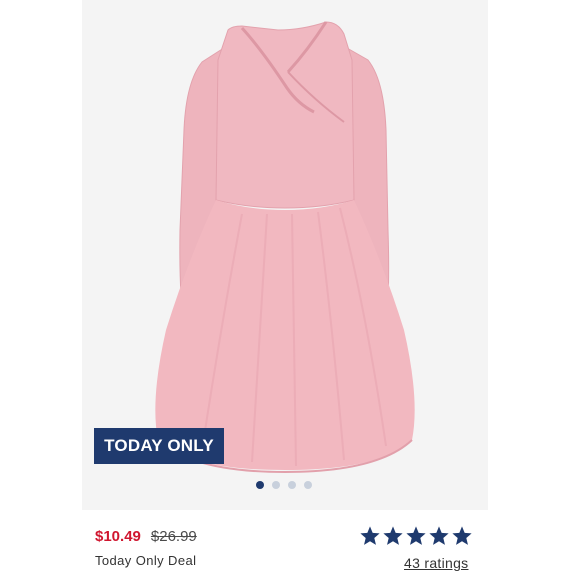 Image resolution: width=570 pixels, height=571 pixels. I want to click on sale-price: $10.49, so click(118, 536).